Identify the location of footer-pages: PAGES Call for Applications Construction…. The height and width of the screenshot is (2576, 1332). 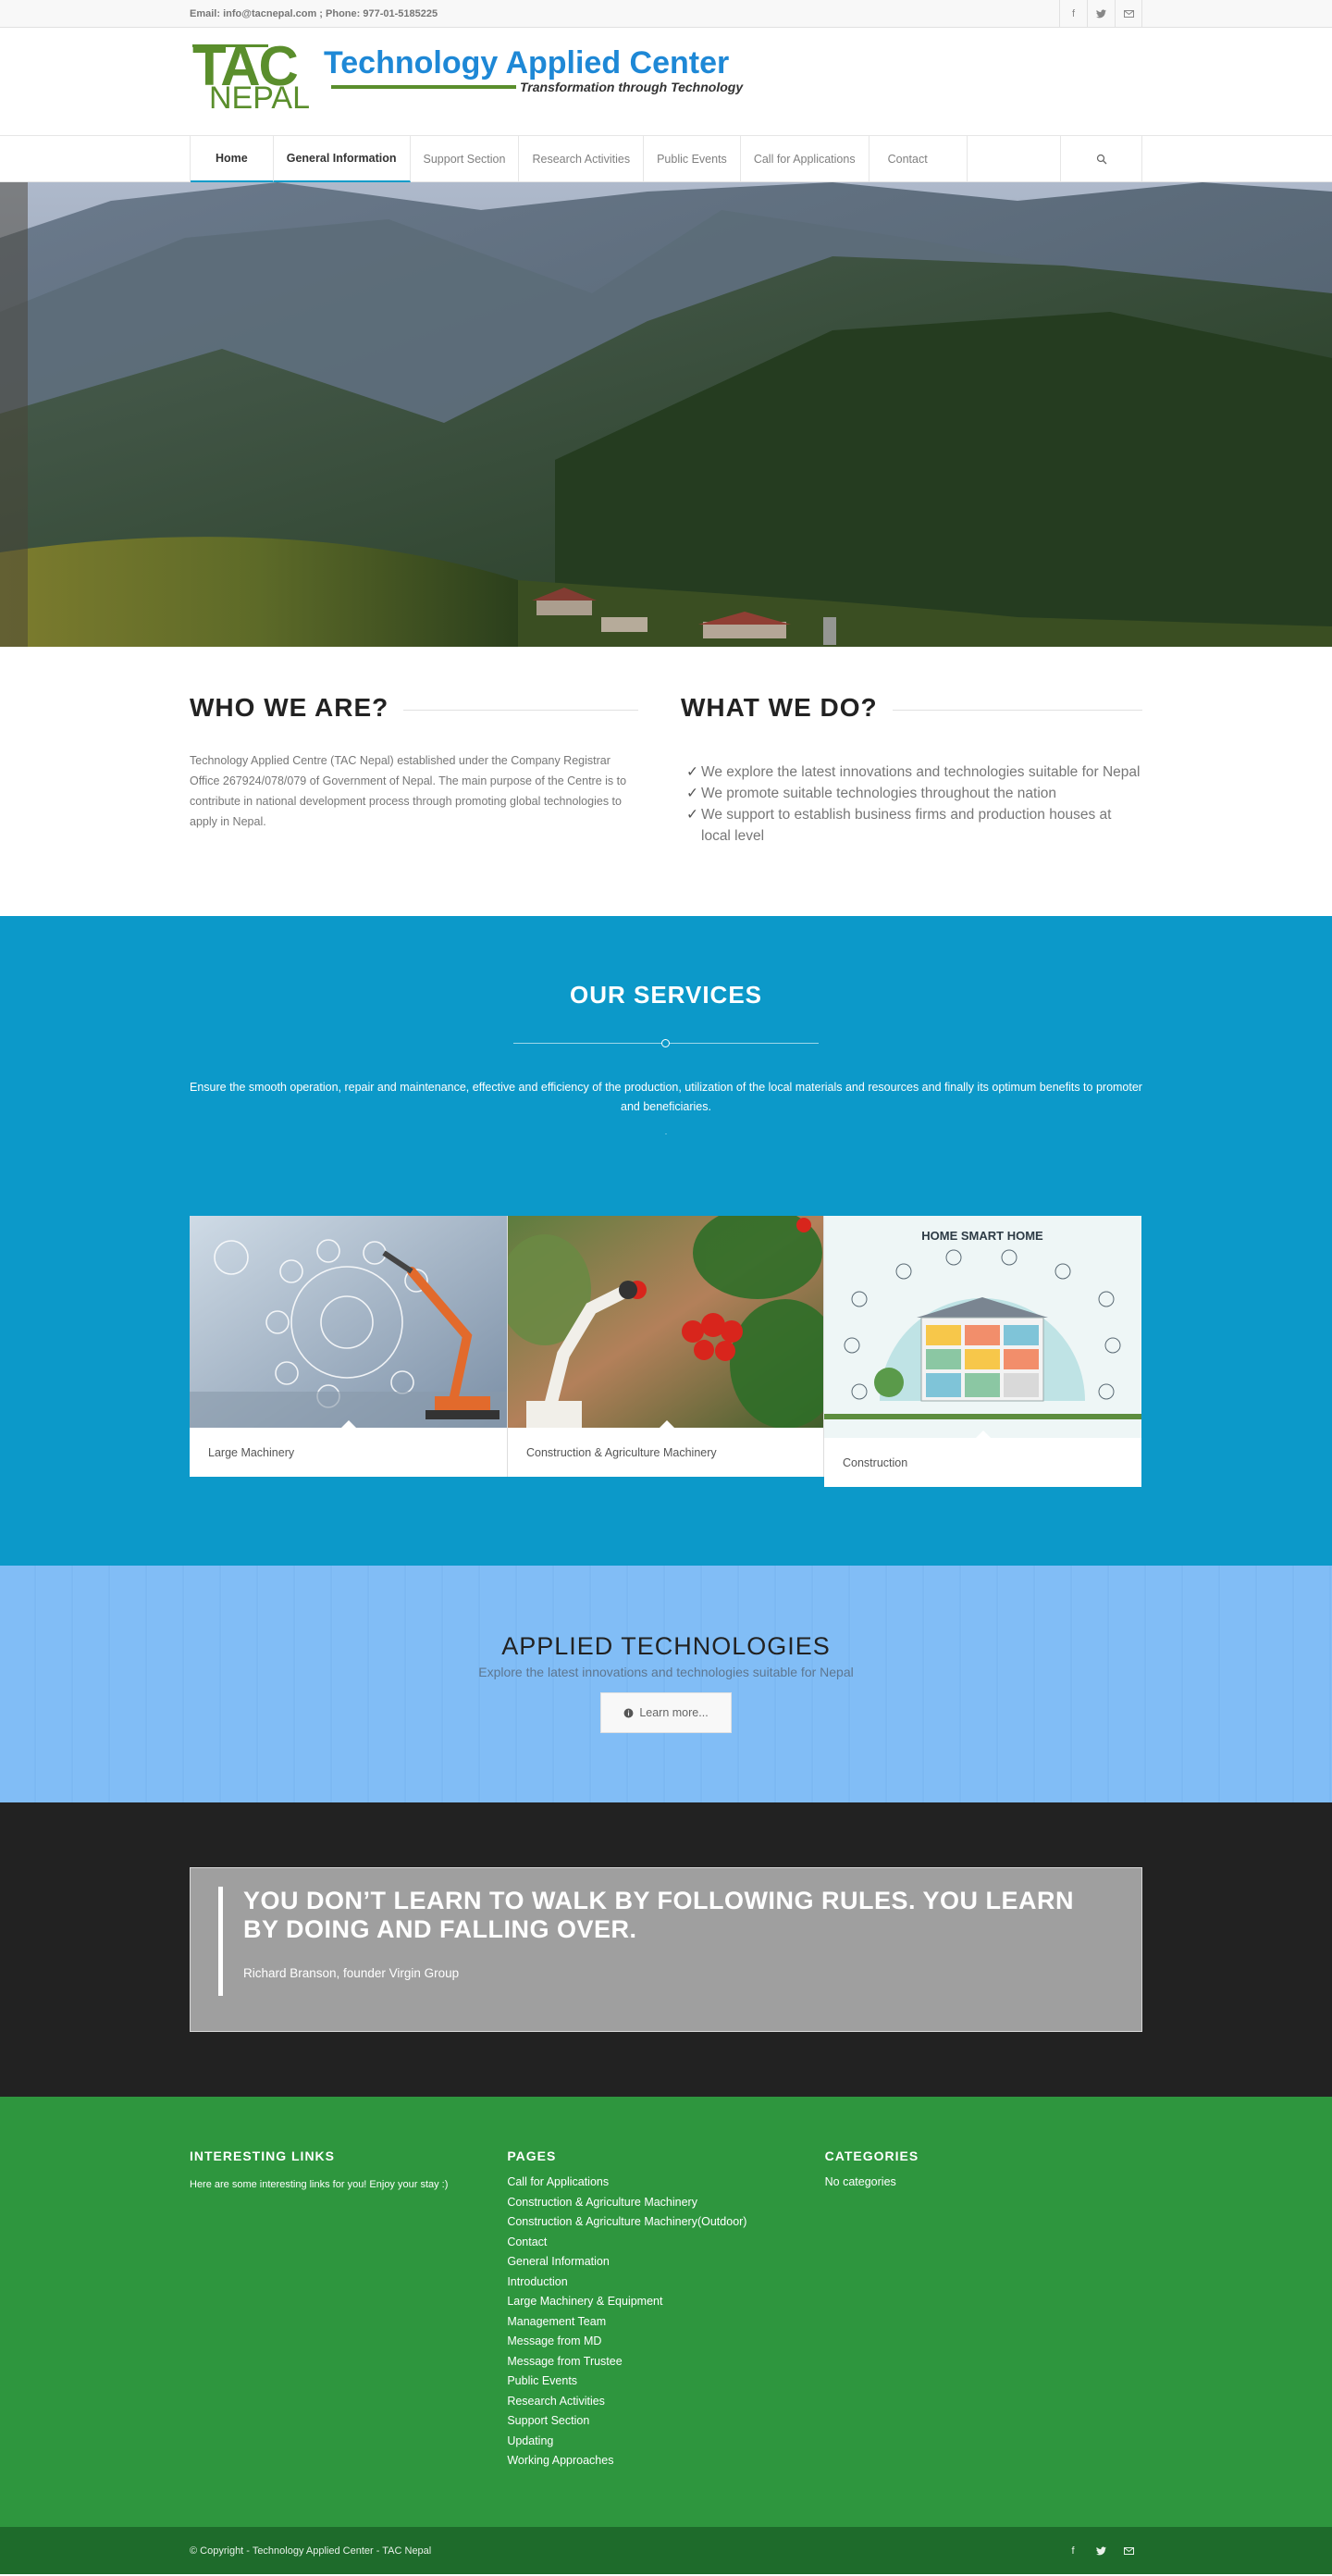
(665, 2310).